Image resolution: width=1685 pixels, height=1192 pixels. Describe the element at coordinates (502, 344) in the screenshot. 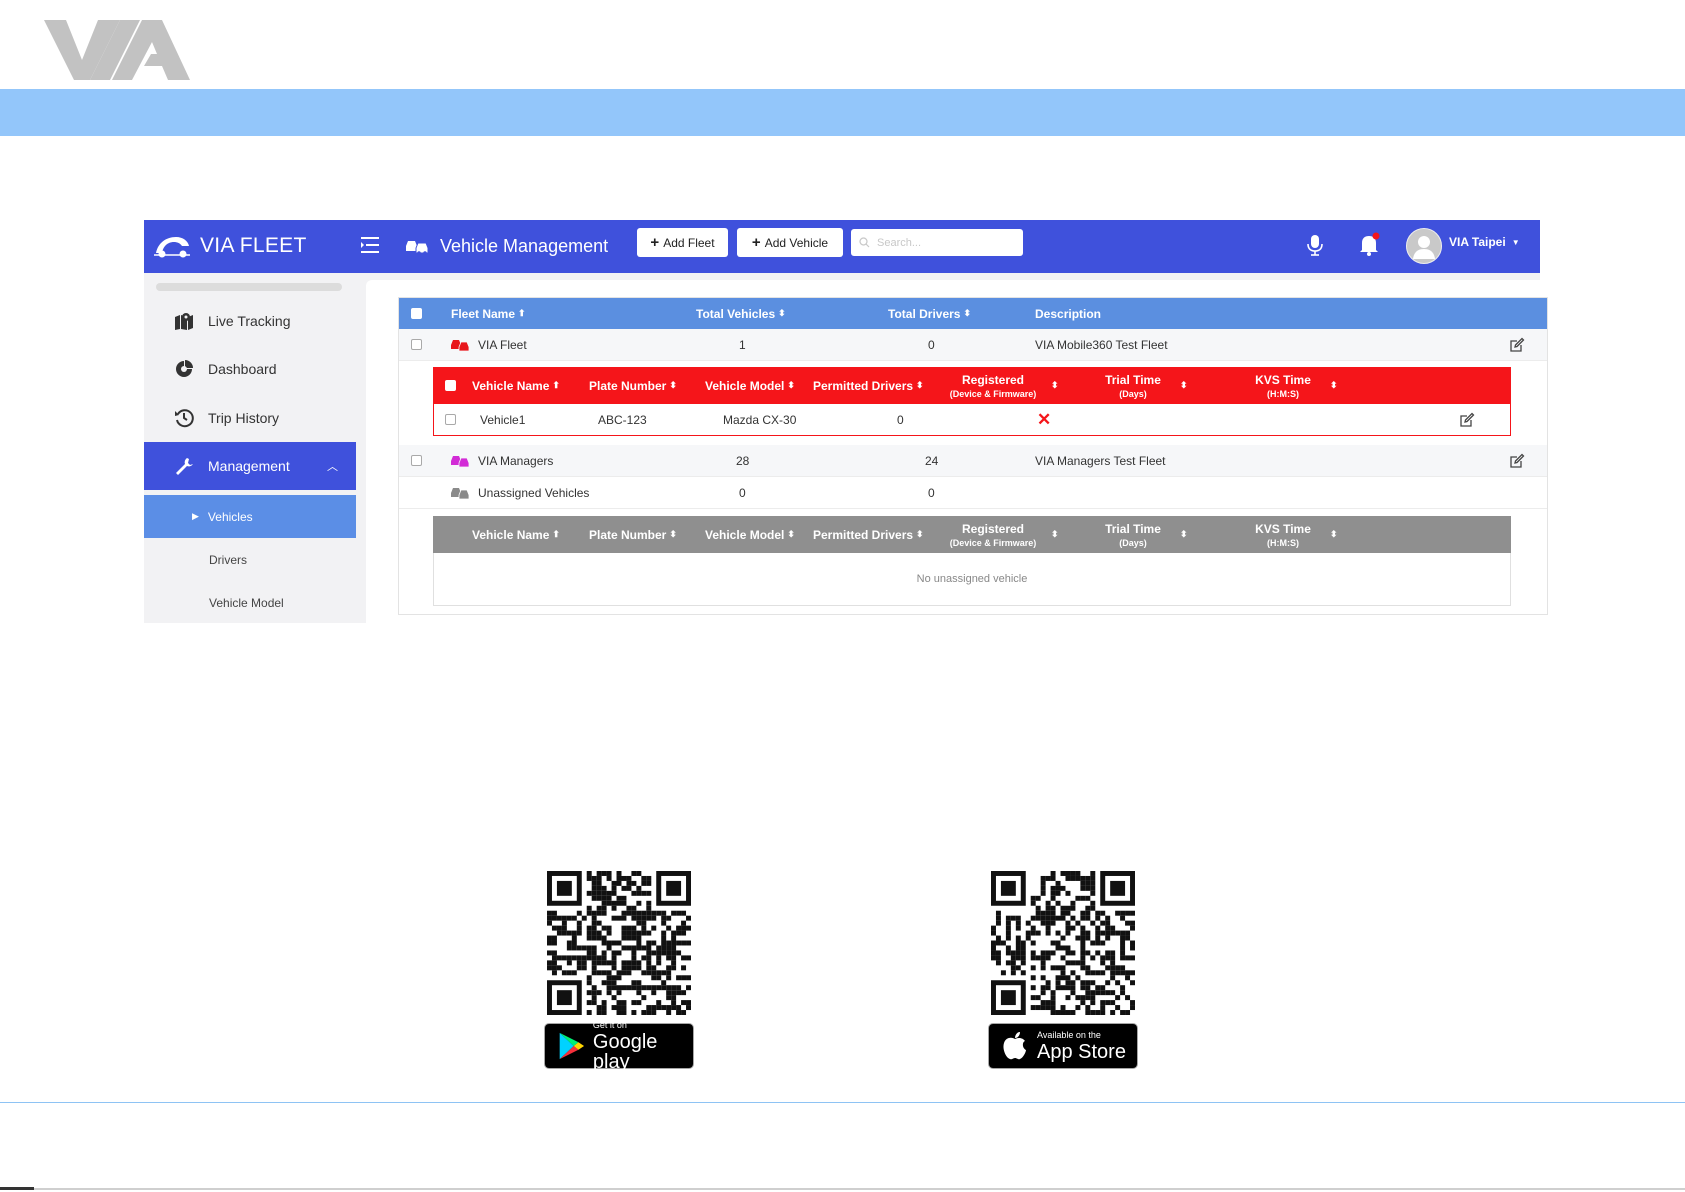

I see `fleet-name: VIA Fleet` at that location.